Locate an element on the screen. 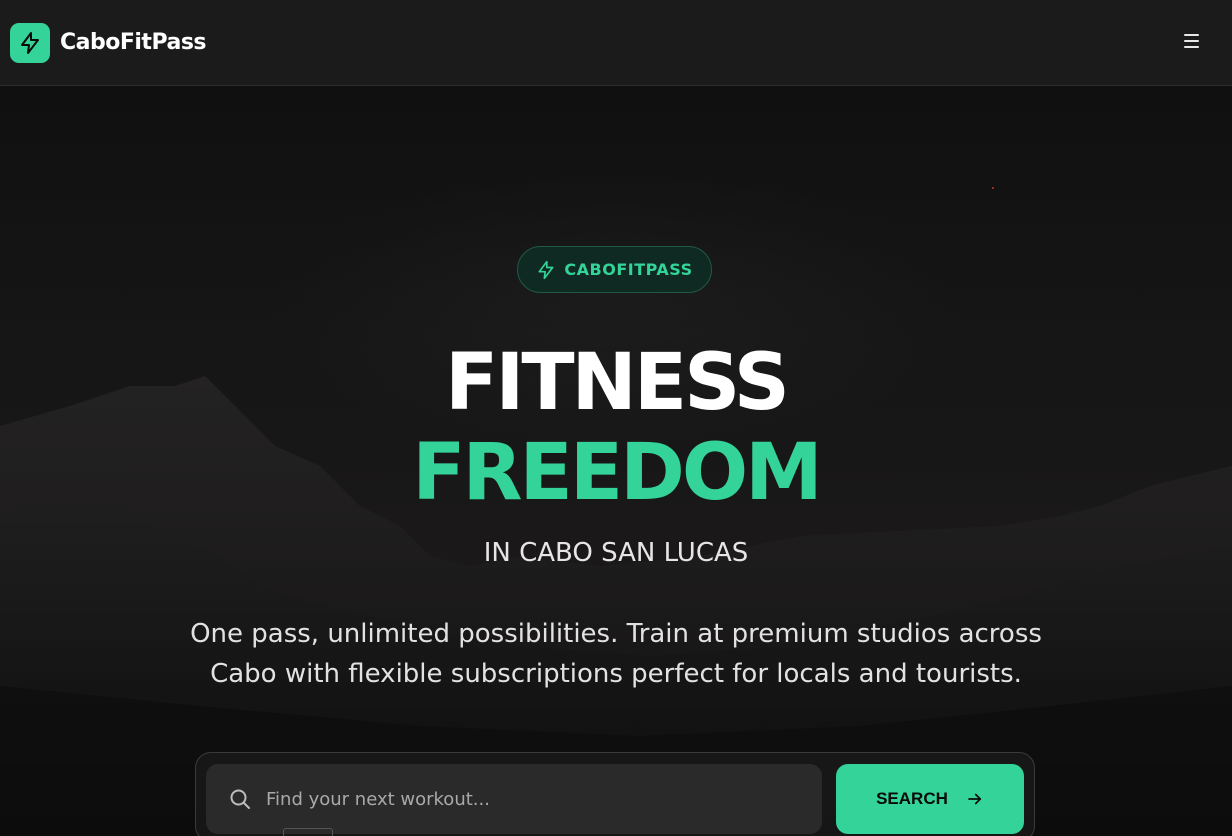 The width and height of the screenshot is (1232, 836). top-navbar: CaboFitPass is located at coordinates (616, 43).